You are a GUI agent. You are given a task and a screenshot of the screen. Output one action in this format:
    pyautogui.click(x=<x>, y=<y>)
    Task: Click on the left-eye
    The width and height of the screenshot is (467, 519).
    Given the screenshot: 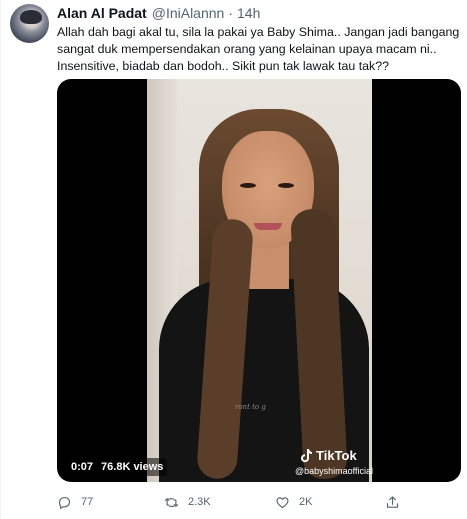 What is the action you would take?
    pyautogui.click(x=248, y=185)
    